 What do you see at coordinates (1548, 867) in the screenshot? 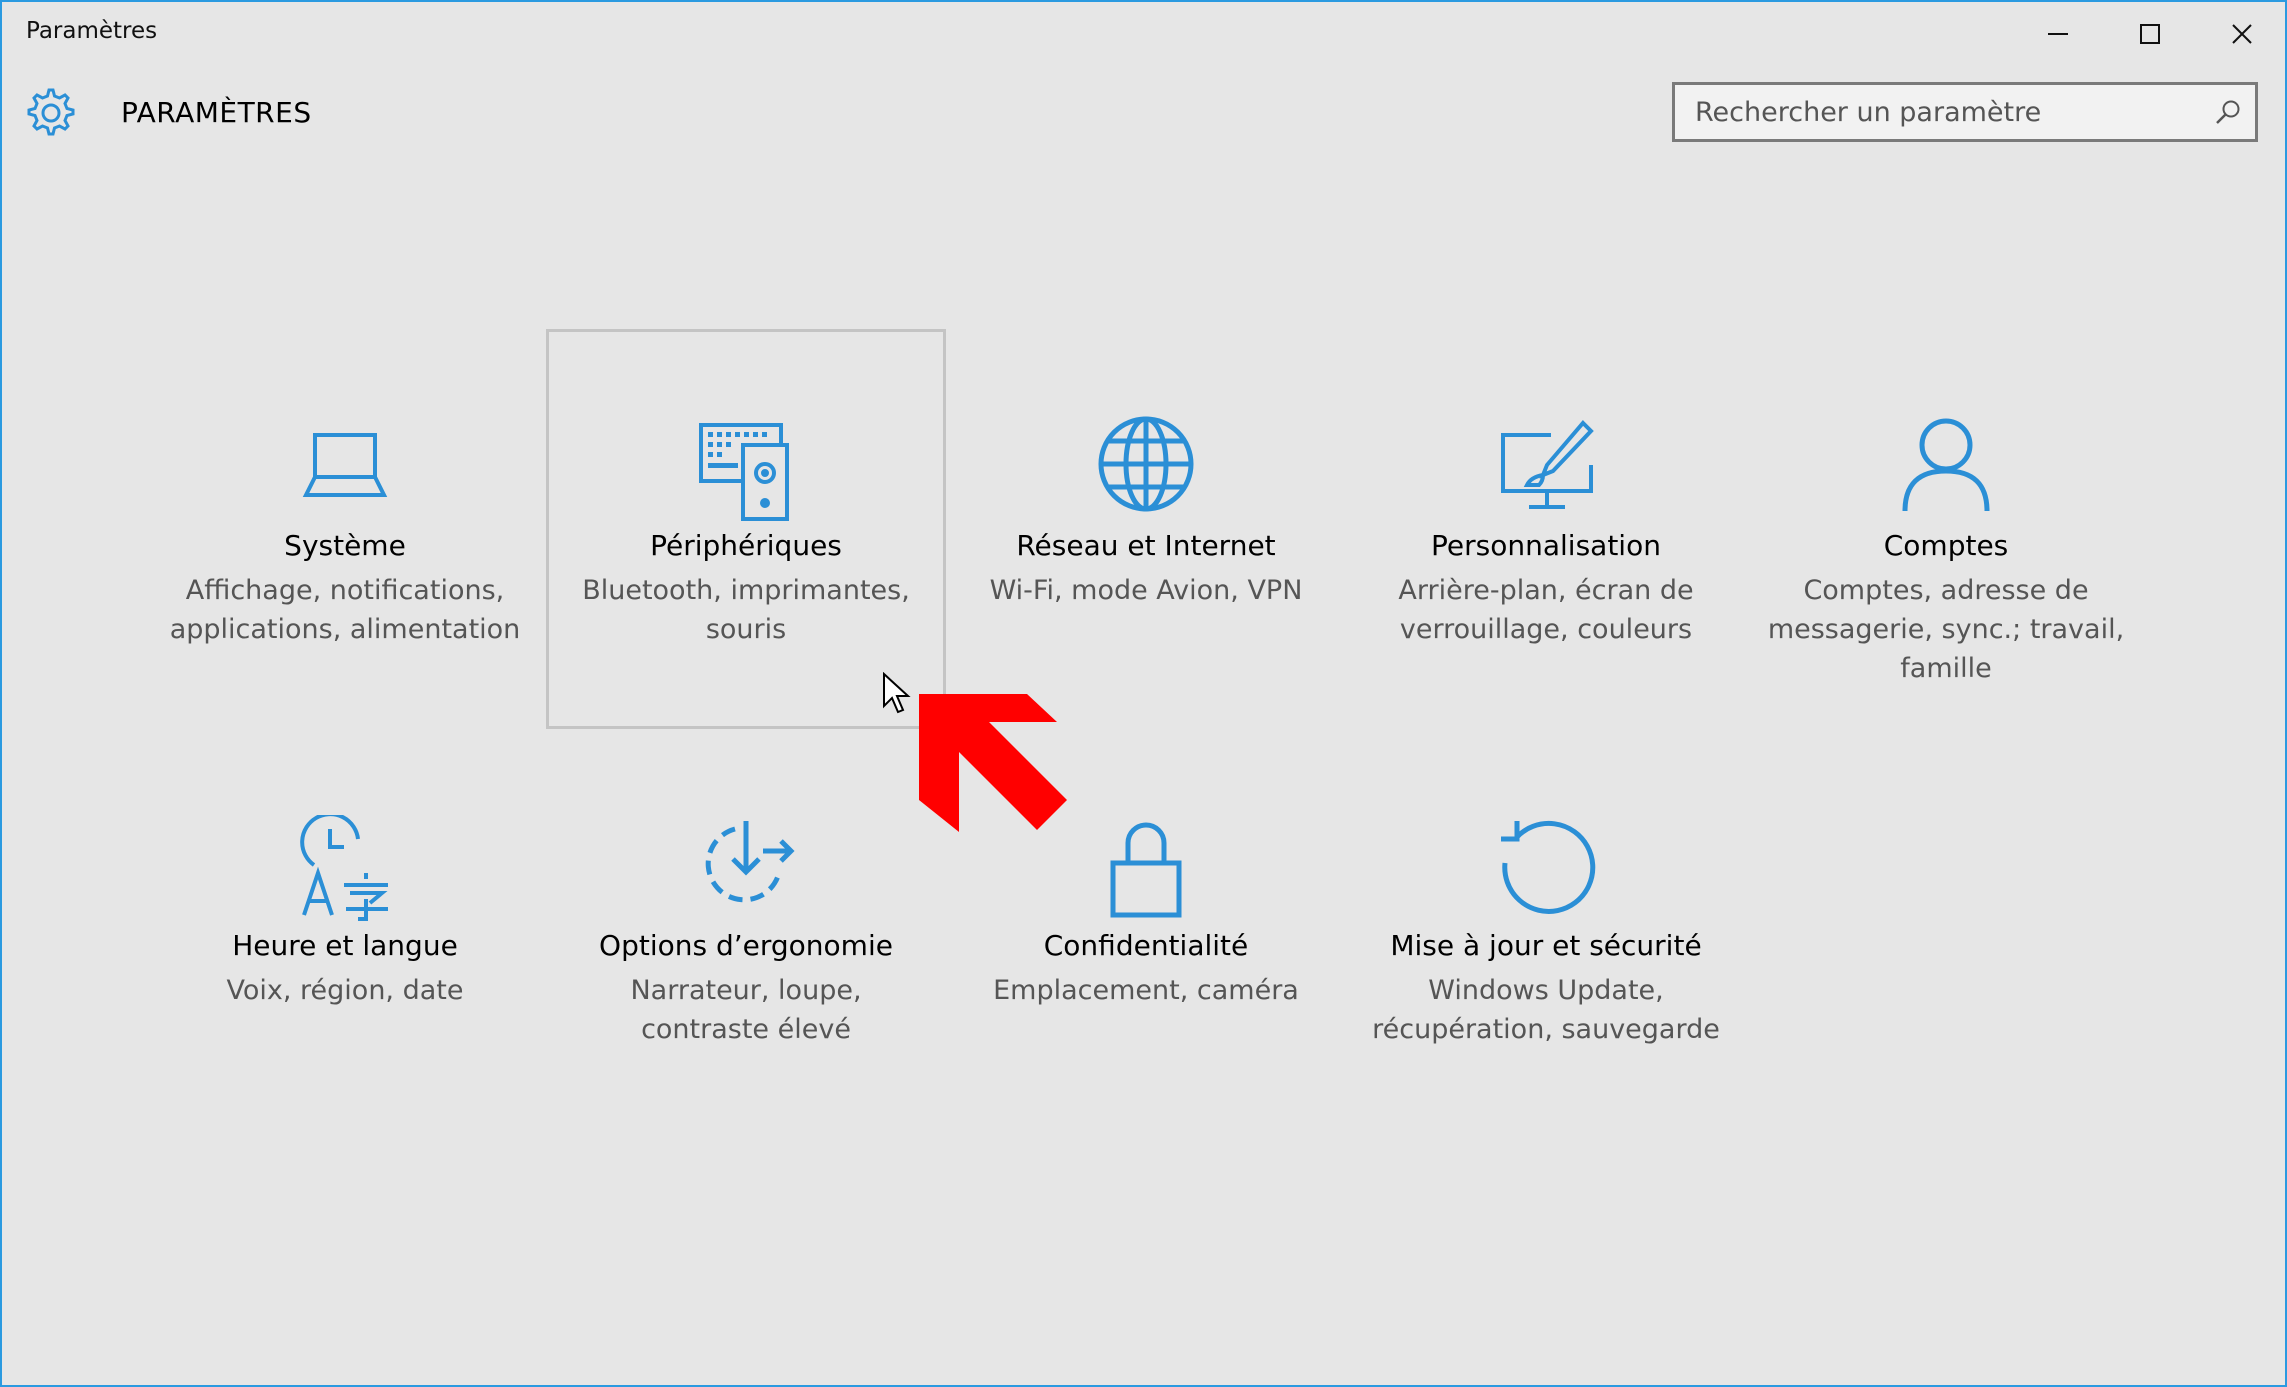
I see `update-icon` at bounding box center [1548, 867].